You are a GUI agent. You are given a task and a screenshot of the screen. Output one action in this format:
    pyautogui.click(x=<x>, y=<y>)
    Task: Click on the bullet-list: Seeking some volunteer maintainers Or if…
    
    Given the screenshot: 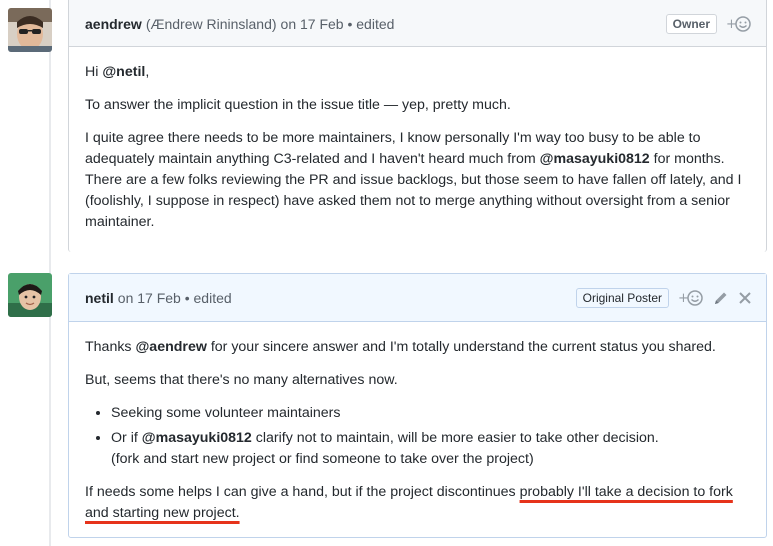 What is the action you would take?
    pyautogui.click(x=430, y=436)
    